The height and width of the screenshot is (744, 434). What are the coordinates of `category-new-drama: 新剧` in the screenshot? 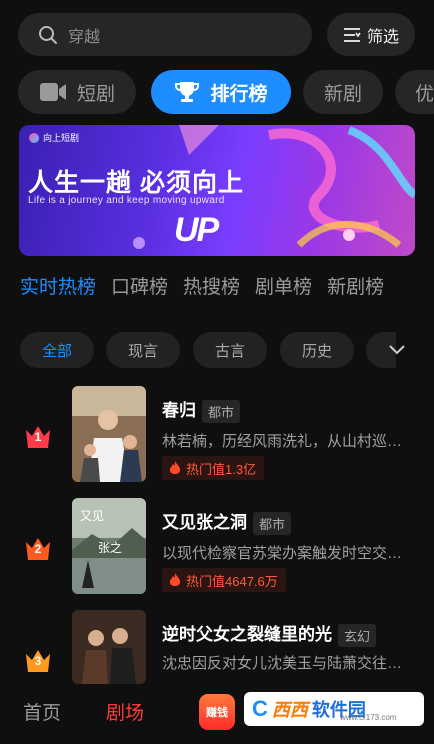 It's located at (343, 92).